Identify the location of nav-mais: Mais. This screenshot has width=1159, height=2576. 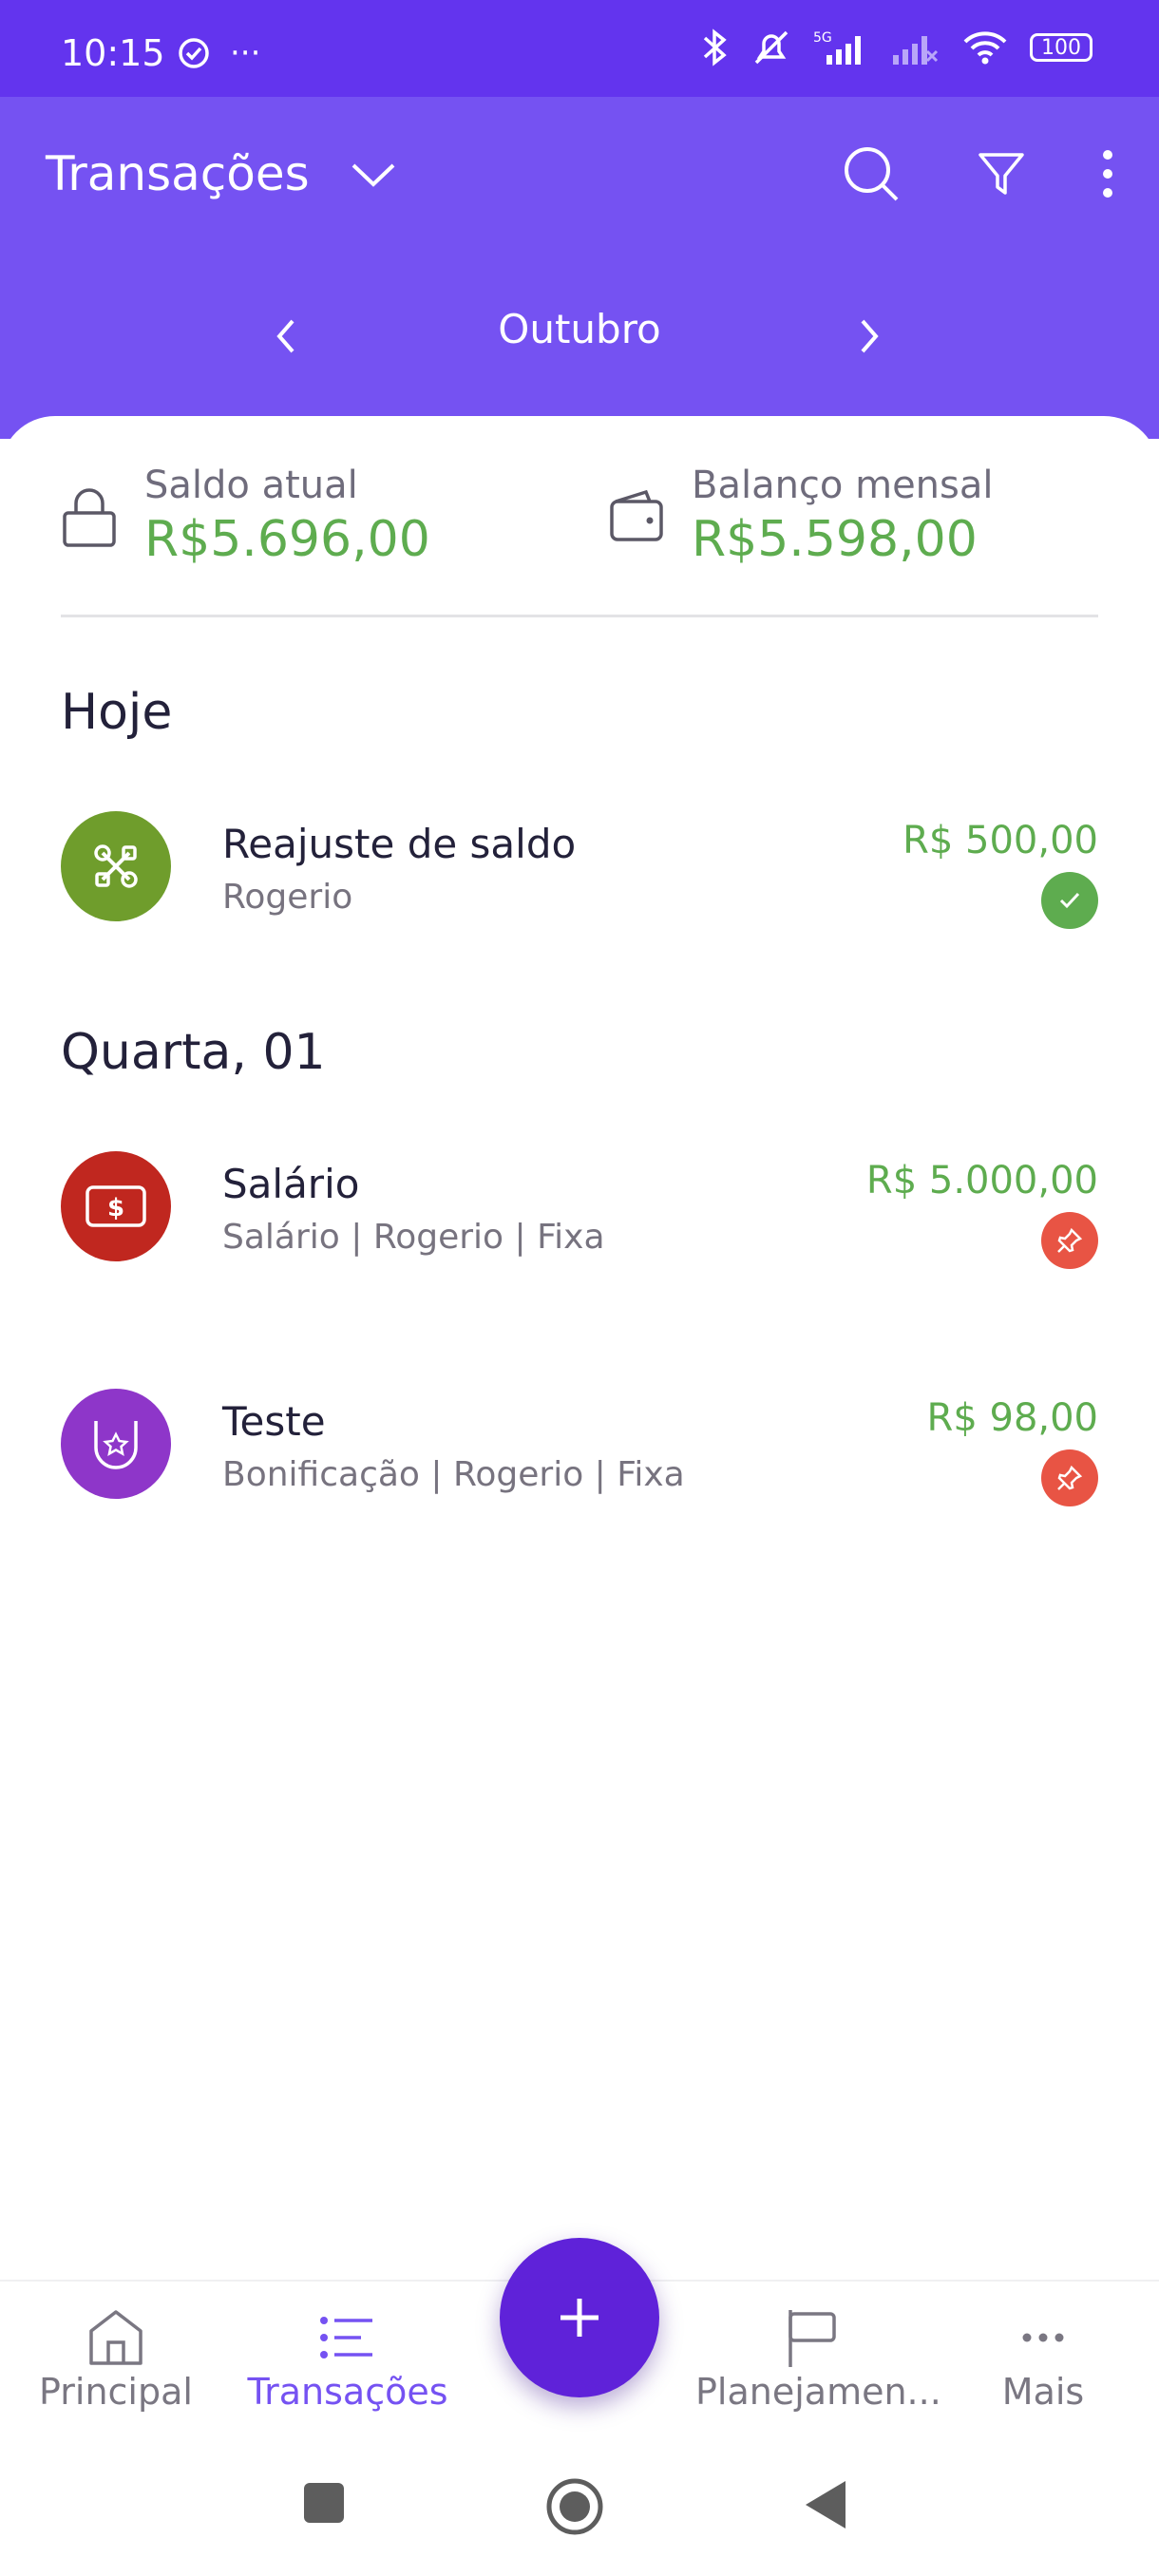
(1043, 2358).